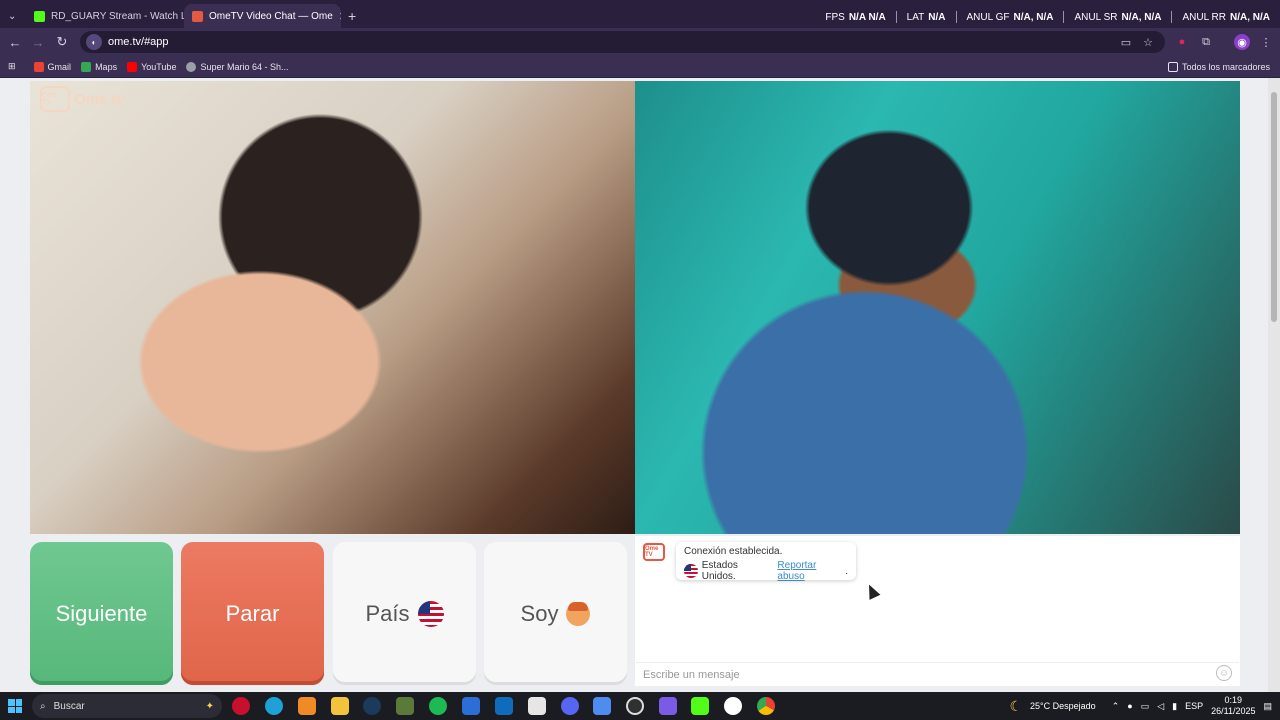  I want to click on taskbar-search: ⌕ Buscar ✦, so click(127, 706).